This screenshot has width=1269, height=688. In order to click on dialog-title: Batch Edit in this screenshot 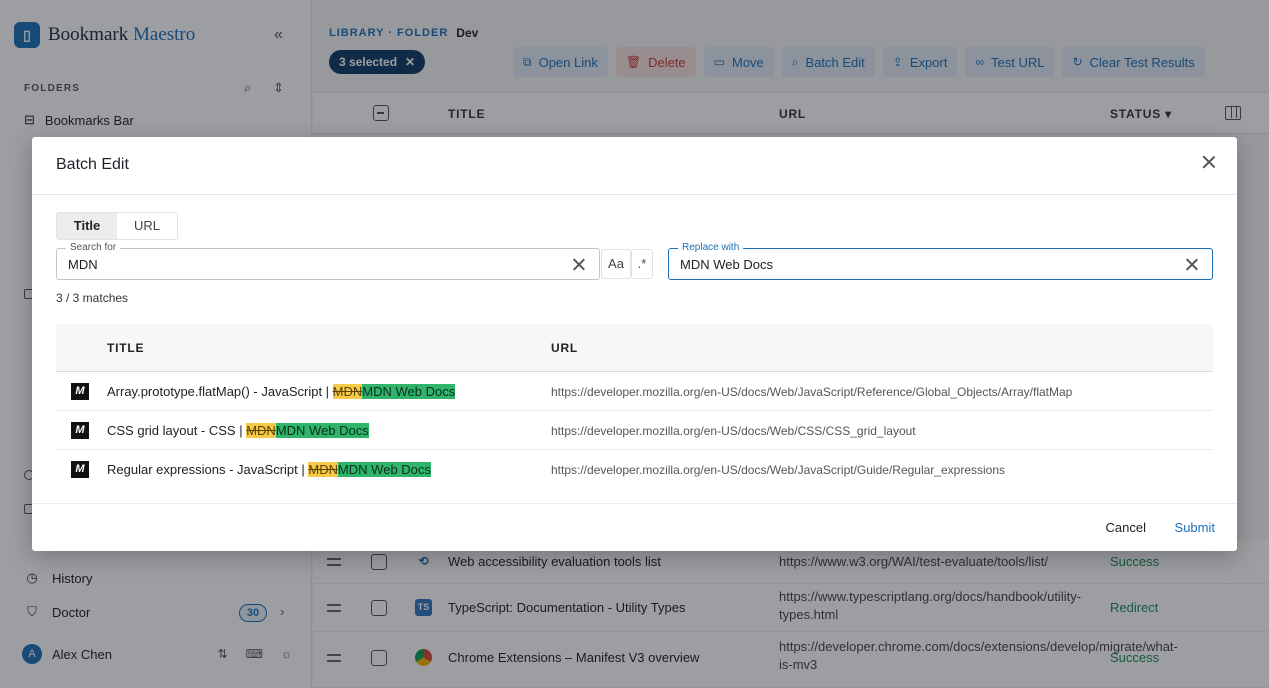, I will do `click(92, 164)`.